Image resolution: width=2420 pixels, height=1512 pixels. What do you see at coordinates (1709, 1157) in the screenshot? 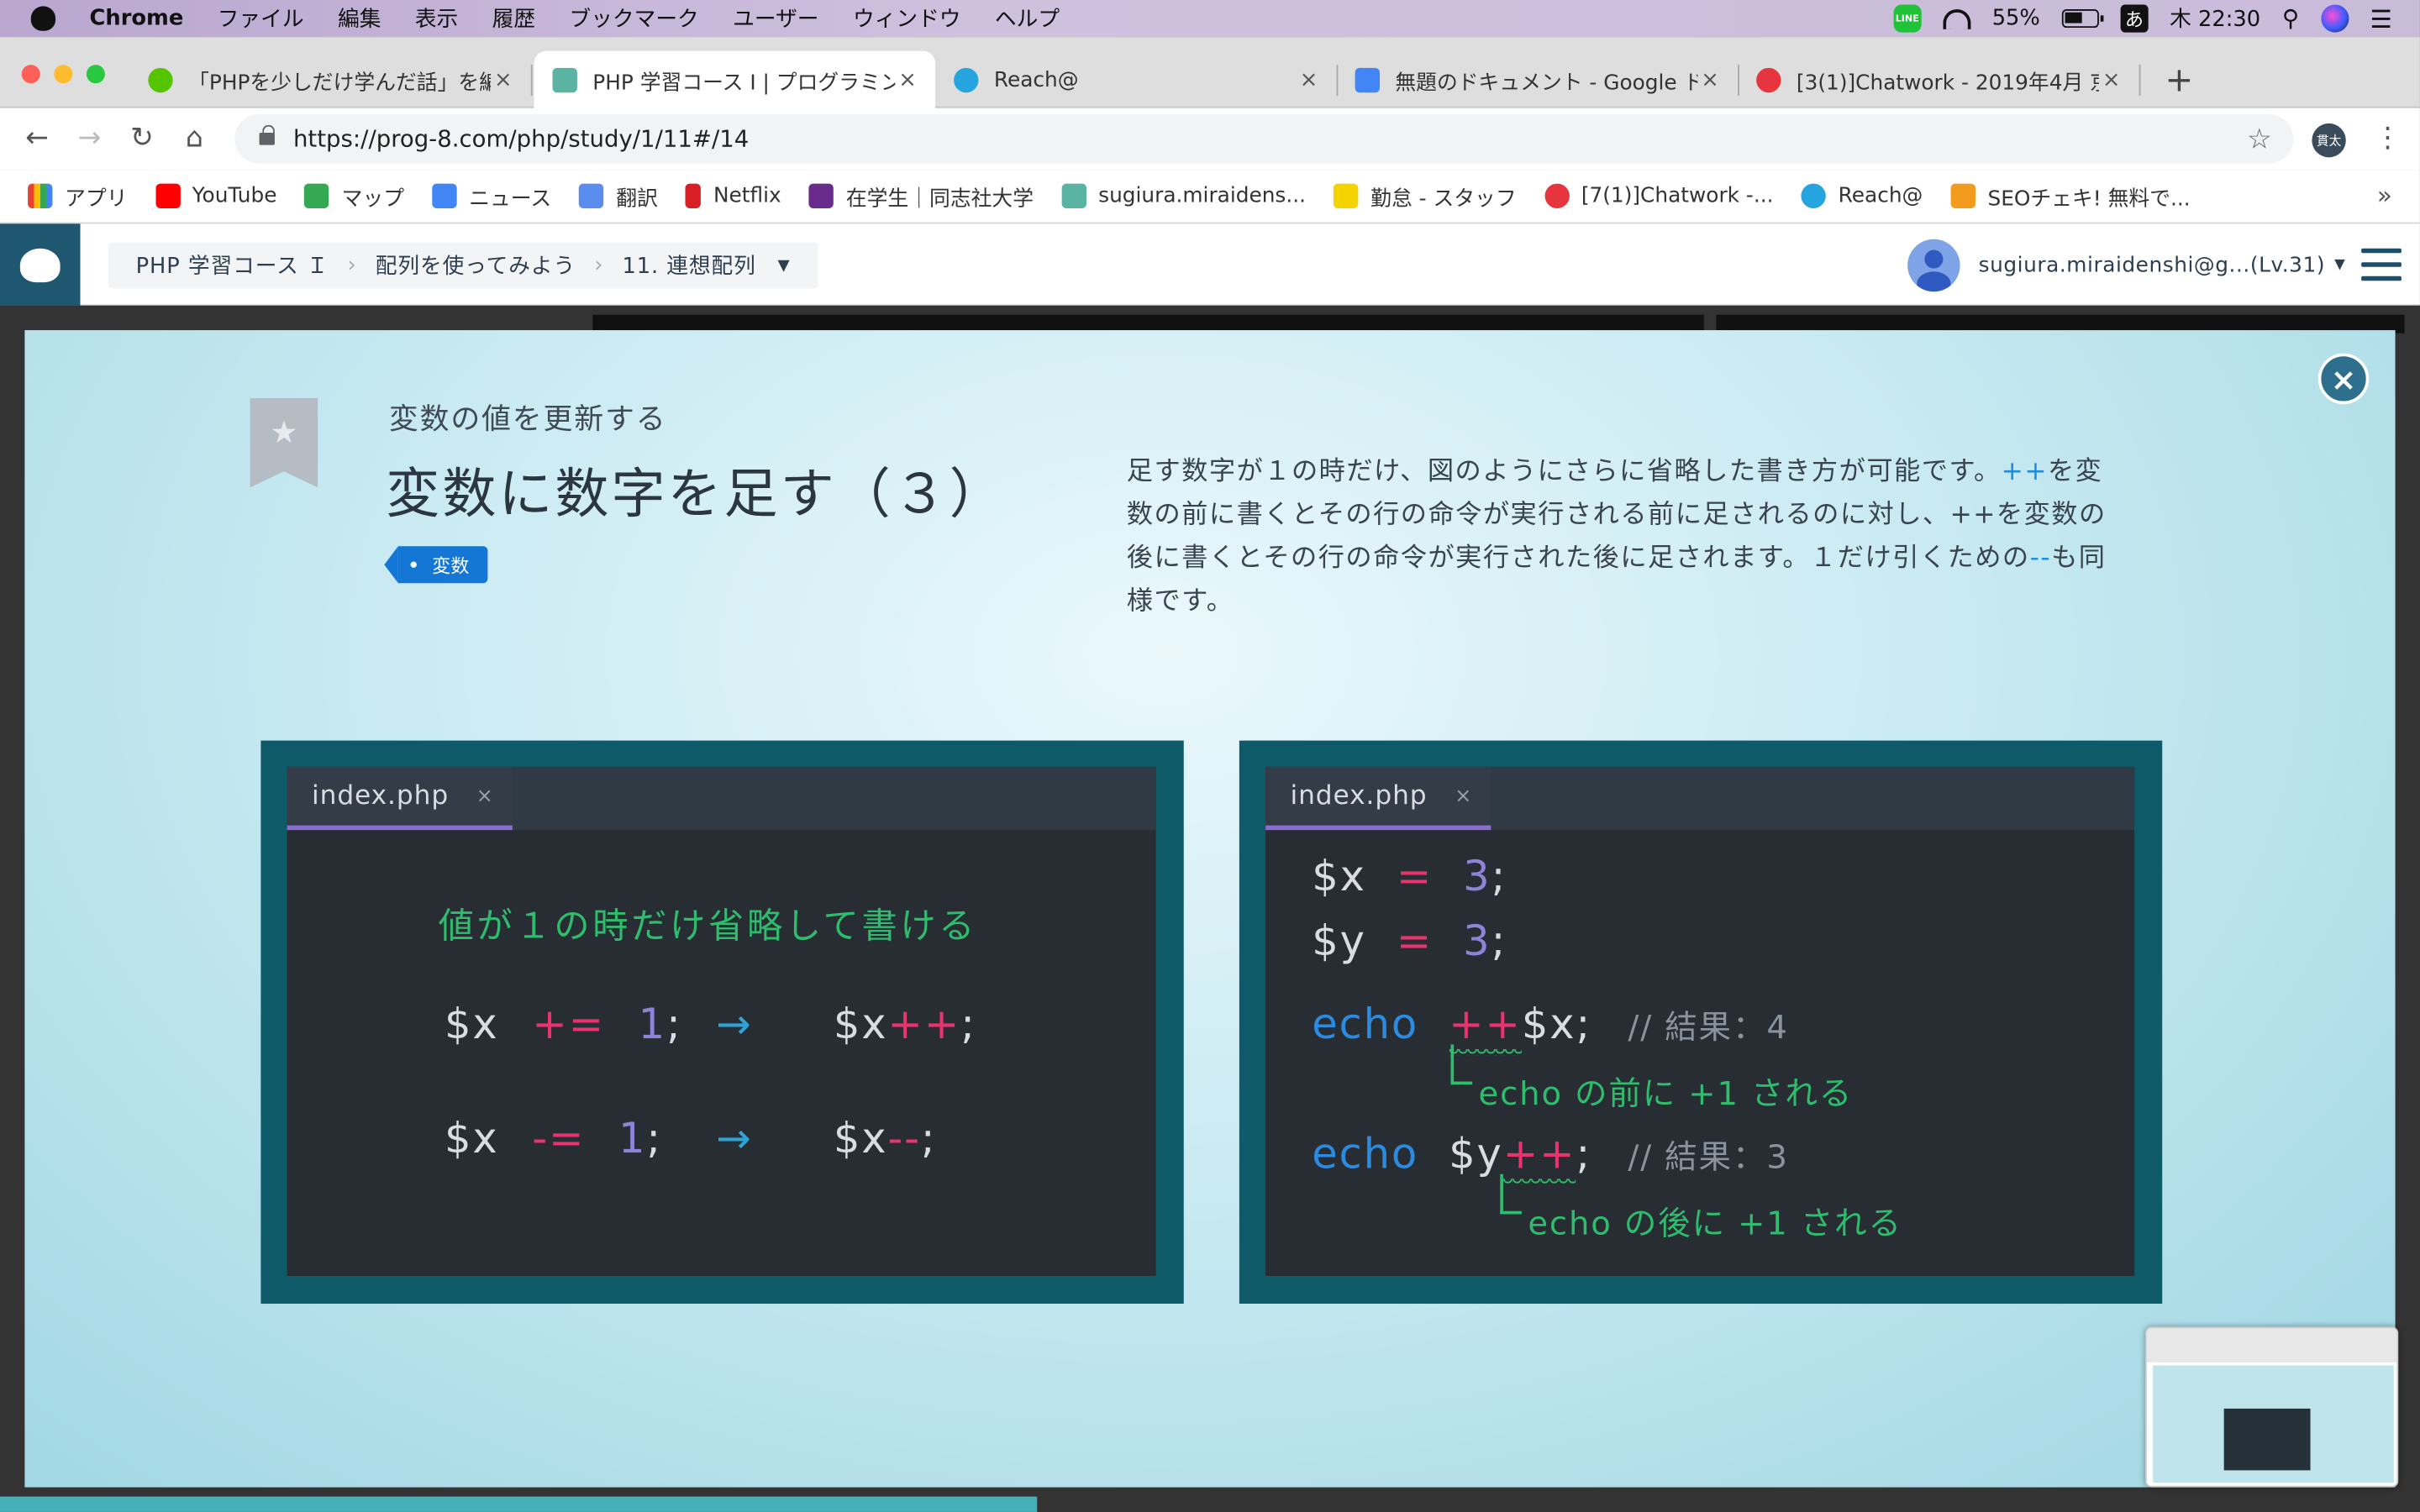
I see `code-comment: // 結果：3` at bounding box center [1709, 1157].